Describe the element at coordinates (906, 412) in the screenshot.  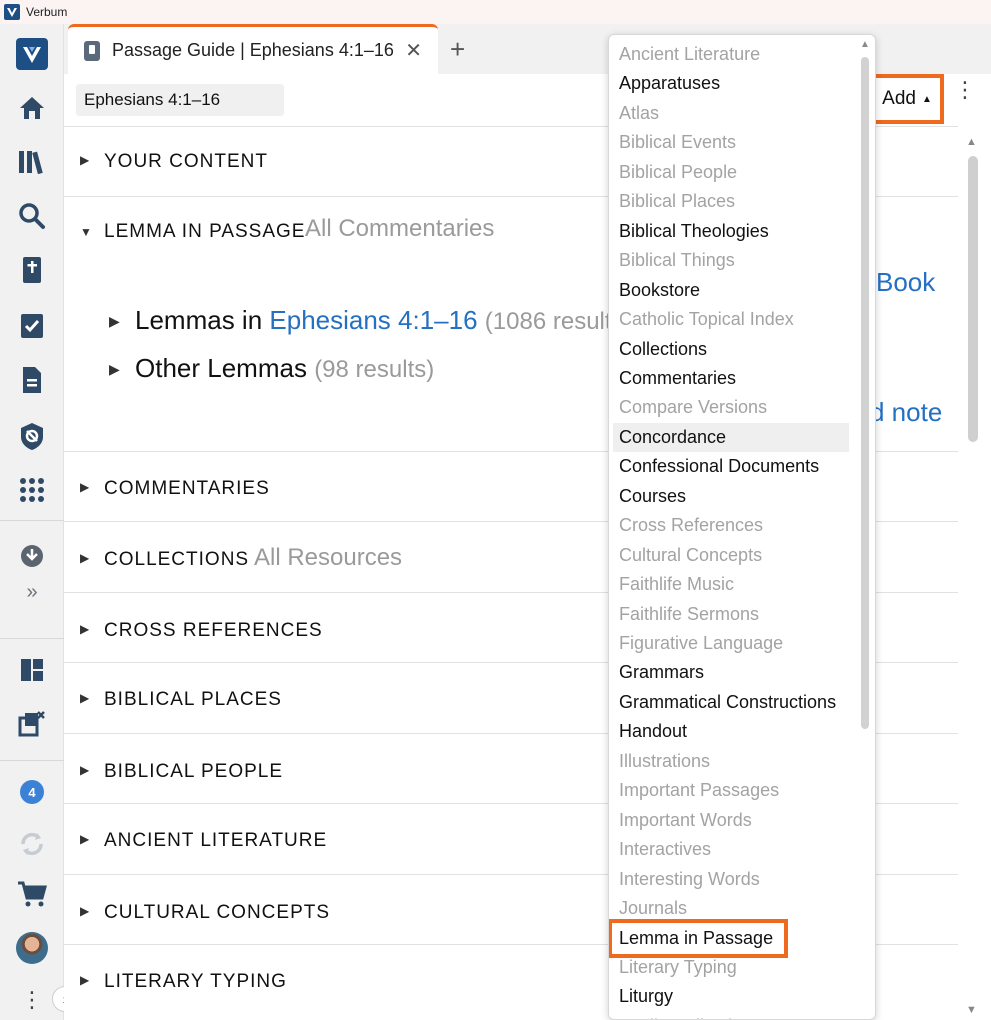
I see `note-link: d note` at that location.